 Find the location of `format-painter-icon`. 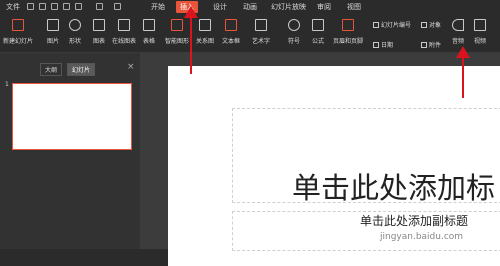

format-painter-icon is located at coordinates (78, 6).